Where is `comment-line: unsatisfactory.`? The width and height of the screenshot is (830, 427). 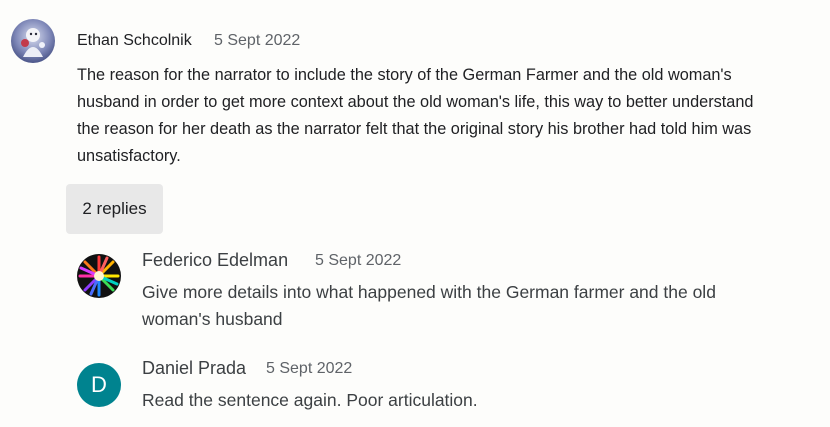 comment-line: unsatisfactory. is located at coordinates (129, 156).